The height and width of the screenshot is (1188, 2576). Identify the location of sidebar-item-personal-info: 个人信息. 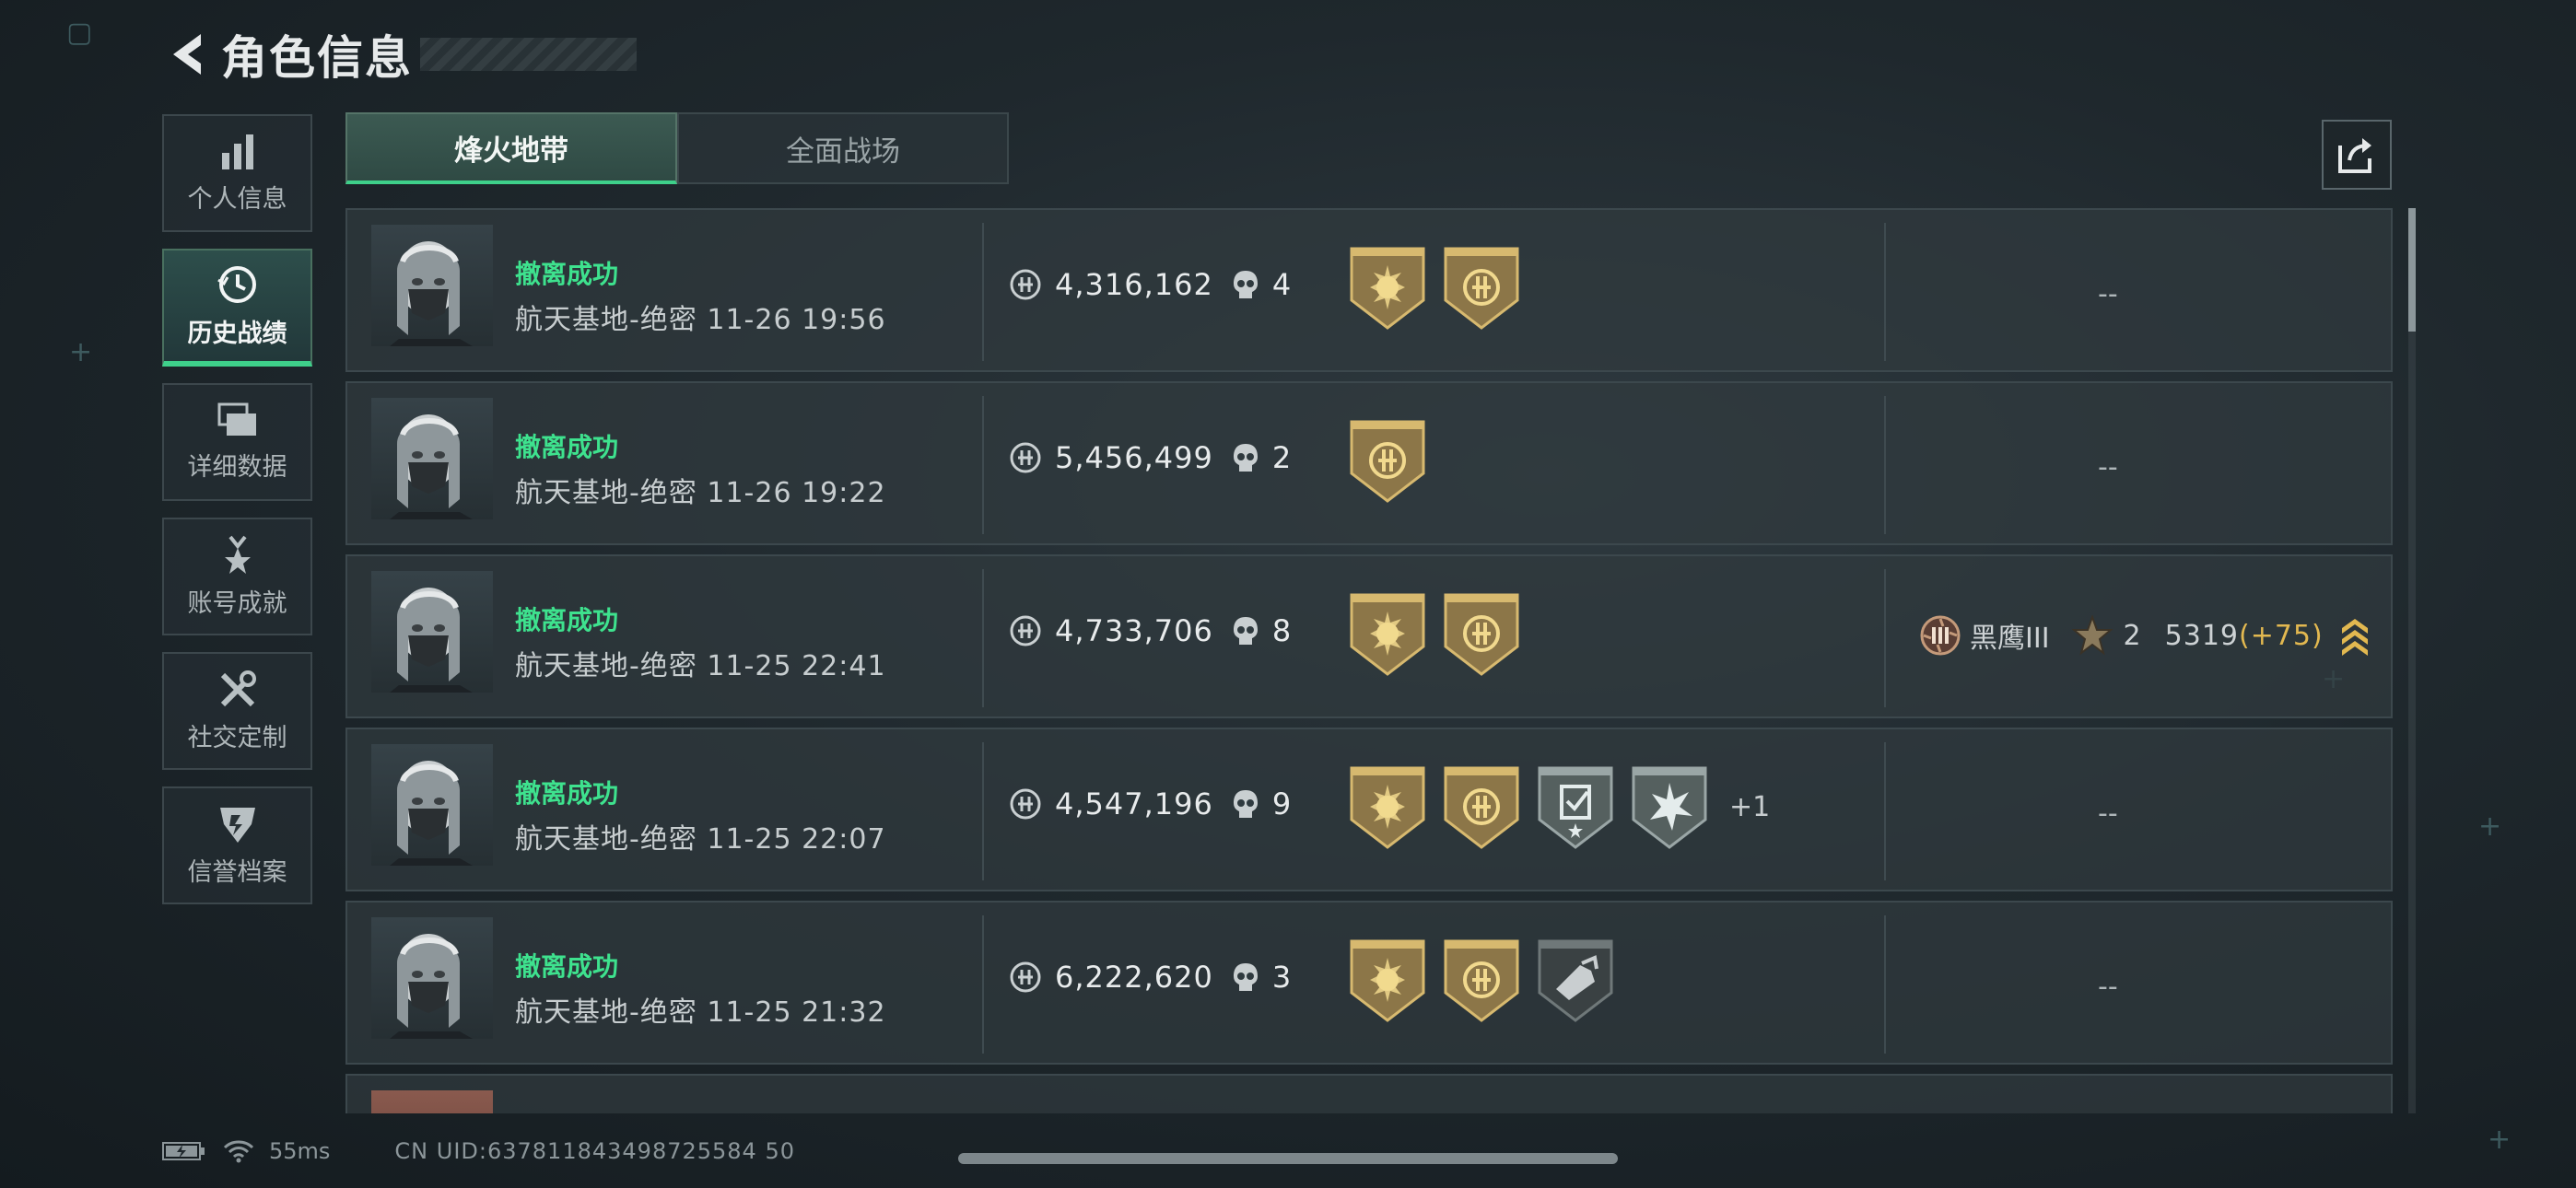
(237, 173).